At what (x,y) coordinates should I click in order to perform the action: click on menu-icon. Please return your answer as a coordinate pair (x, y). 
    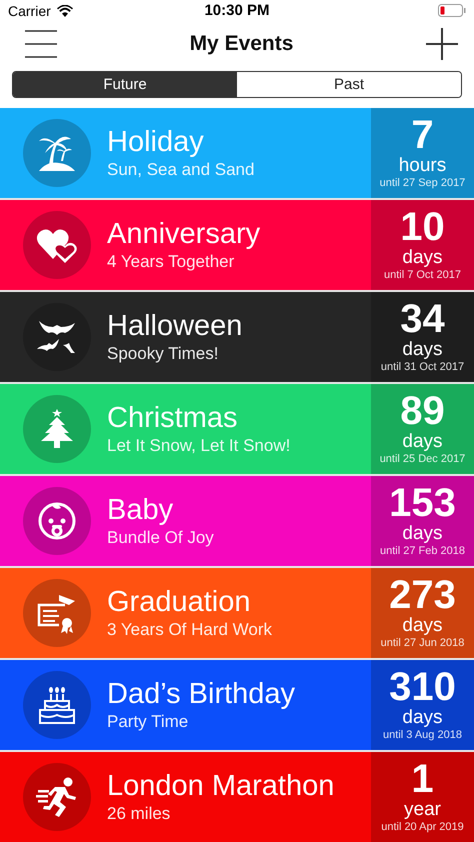
    Looking at the image, I should click on (41, 43).